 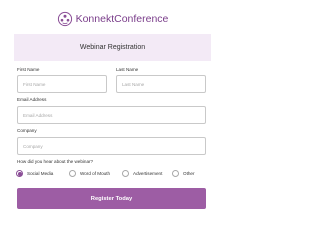 What do you see at coordinates (148, 173) in the screenshot?
I see `radio-label-advertisement: Advertisement` at bounding box center [148, 173].